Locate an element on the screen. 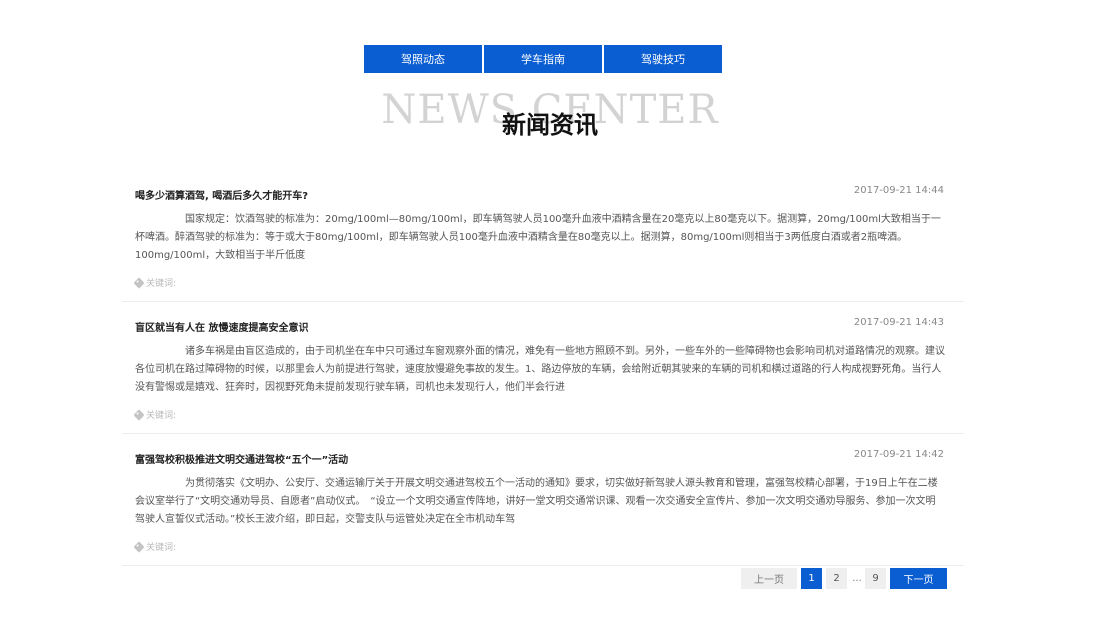  news-date: 2017-09-21 14:43 is located at coordinates (898, 322).